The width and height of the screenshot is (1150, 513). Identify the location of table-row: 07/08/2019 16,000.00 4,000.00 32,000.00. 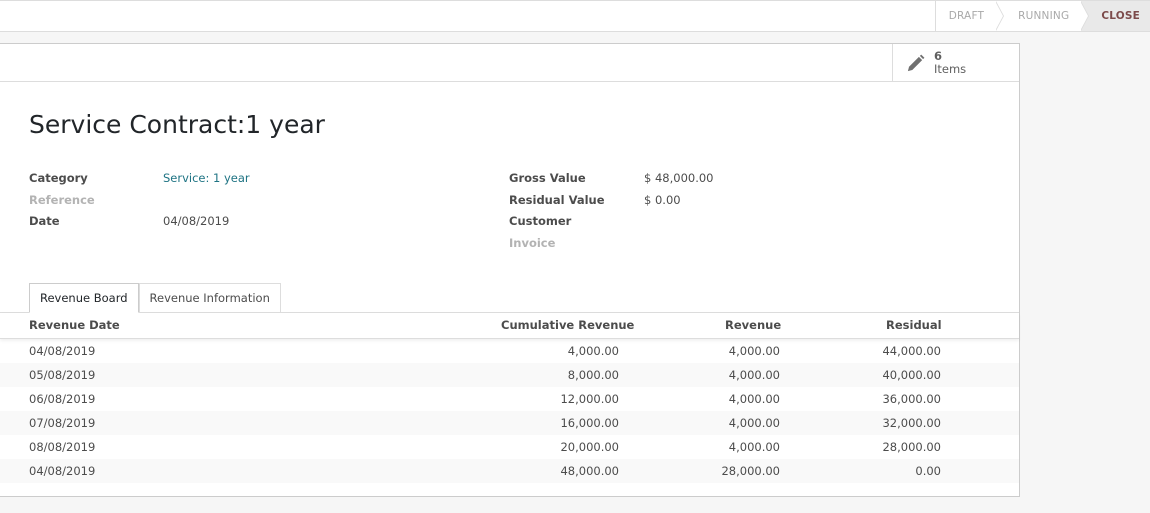
(509, 423).